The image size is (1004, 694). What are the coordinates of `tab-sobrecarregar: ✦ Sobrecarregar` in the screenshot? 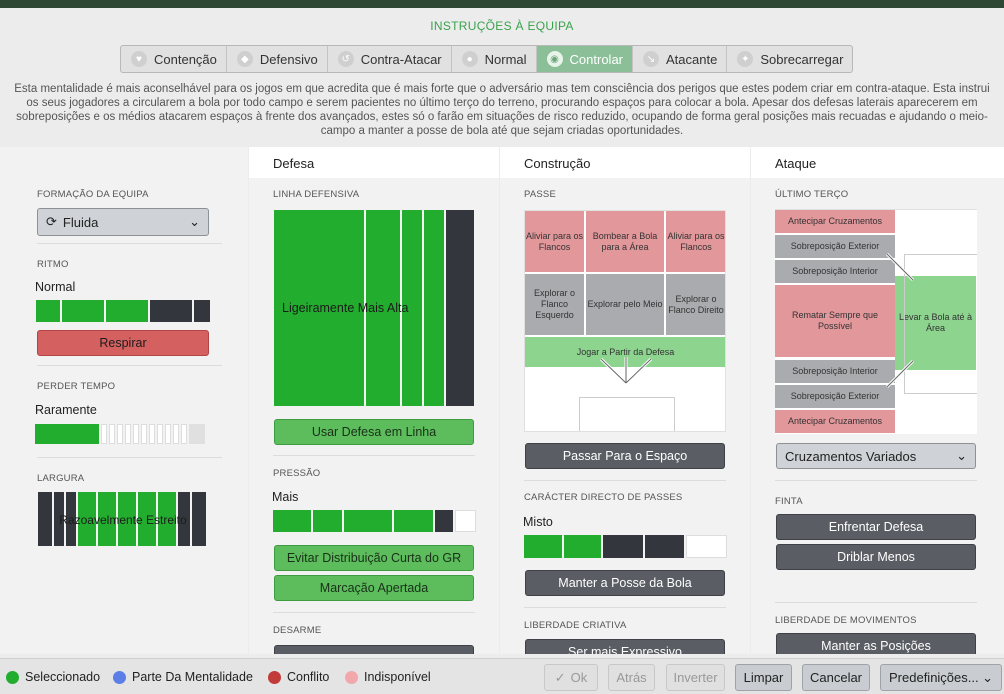 It's located at (789, 59).